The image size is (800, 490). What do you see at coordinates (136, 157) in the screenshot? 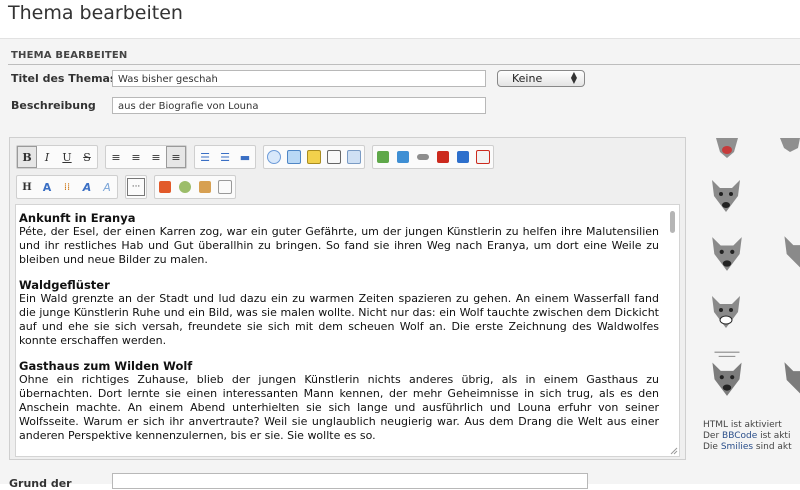
I see `align-center-icon: ≡` at bounding box center [136, 157].